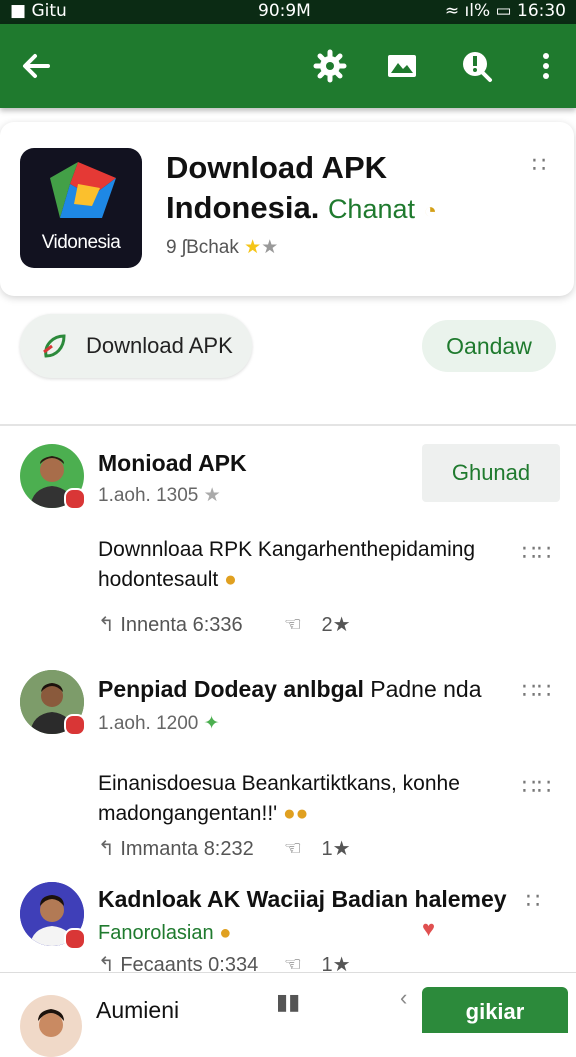 This screenshot has width=576, height=1057. I want to click on comment-text-line2: hodontesault ●, so click(167, 580).